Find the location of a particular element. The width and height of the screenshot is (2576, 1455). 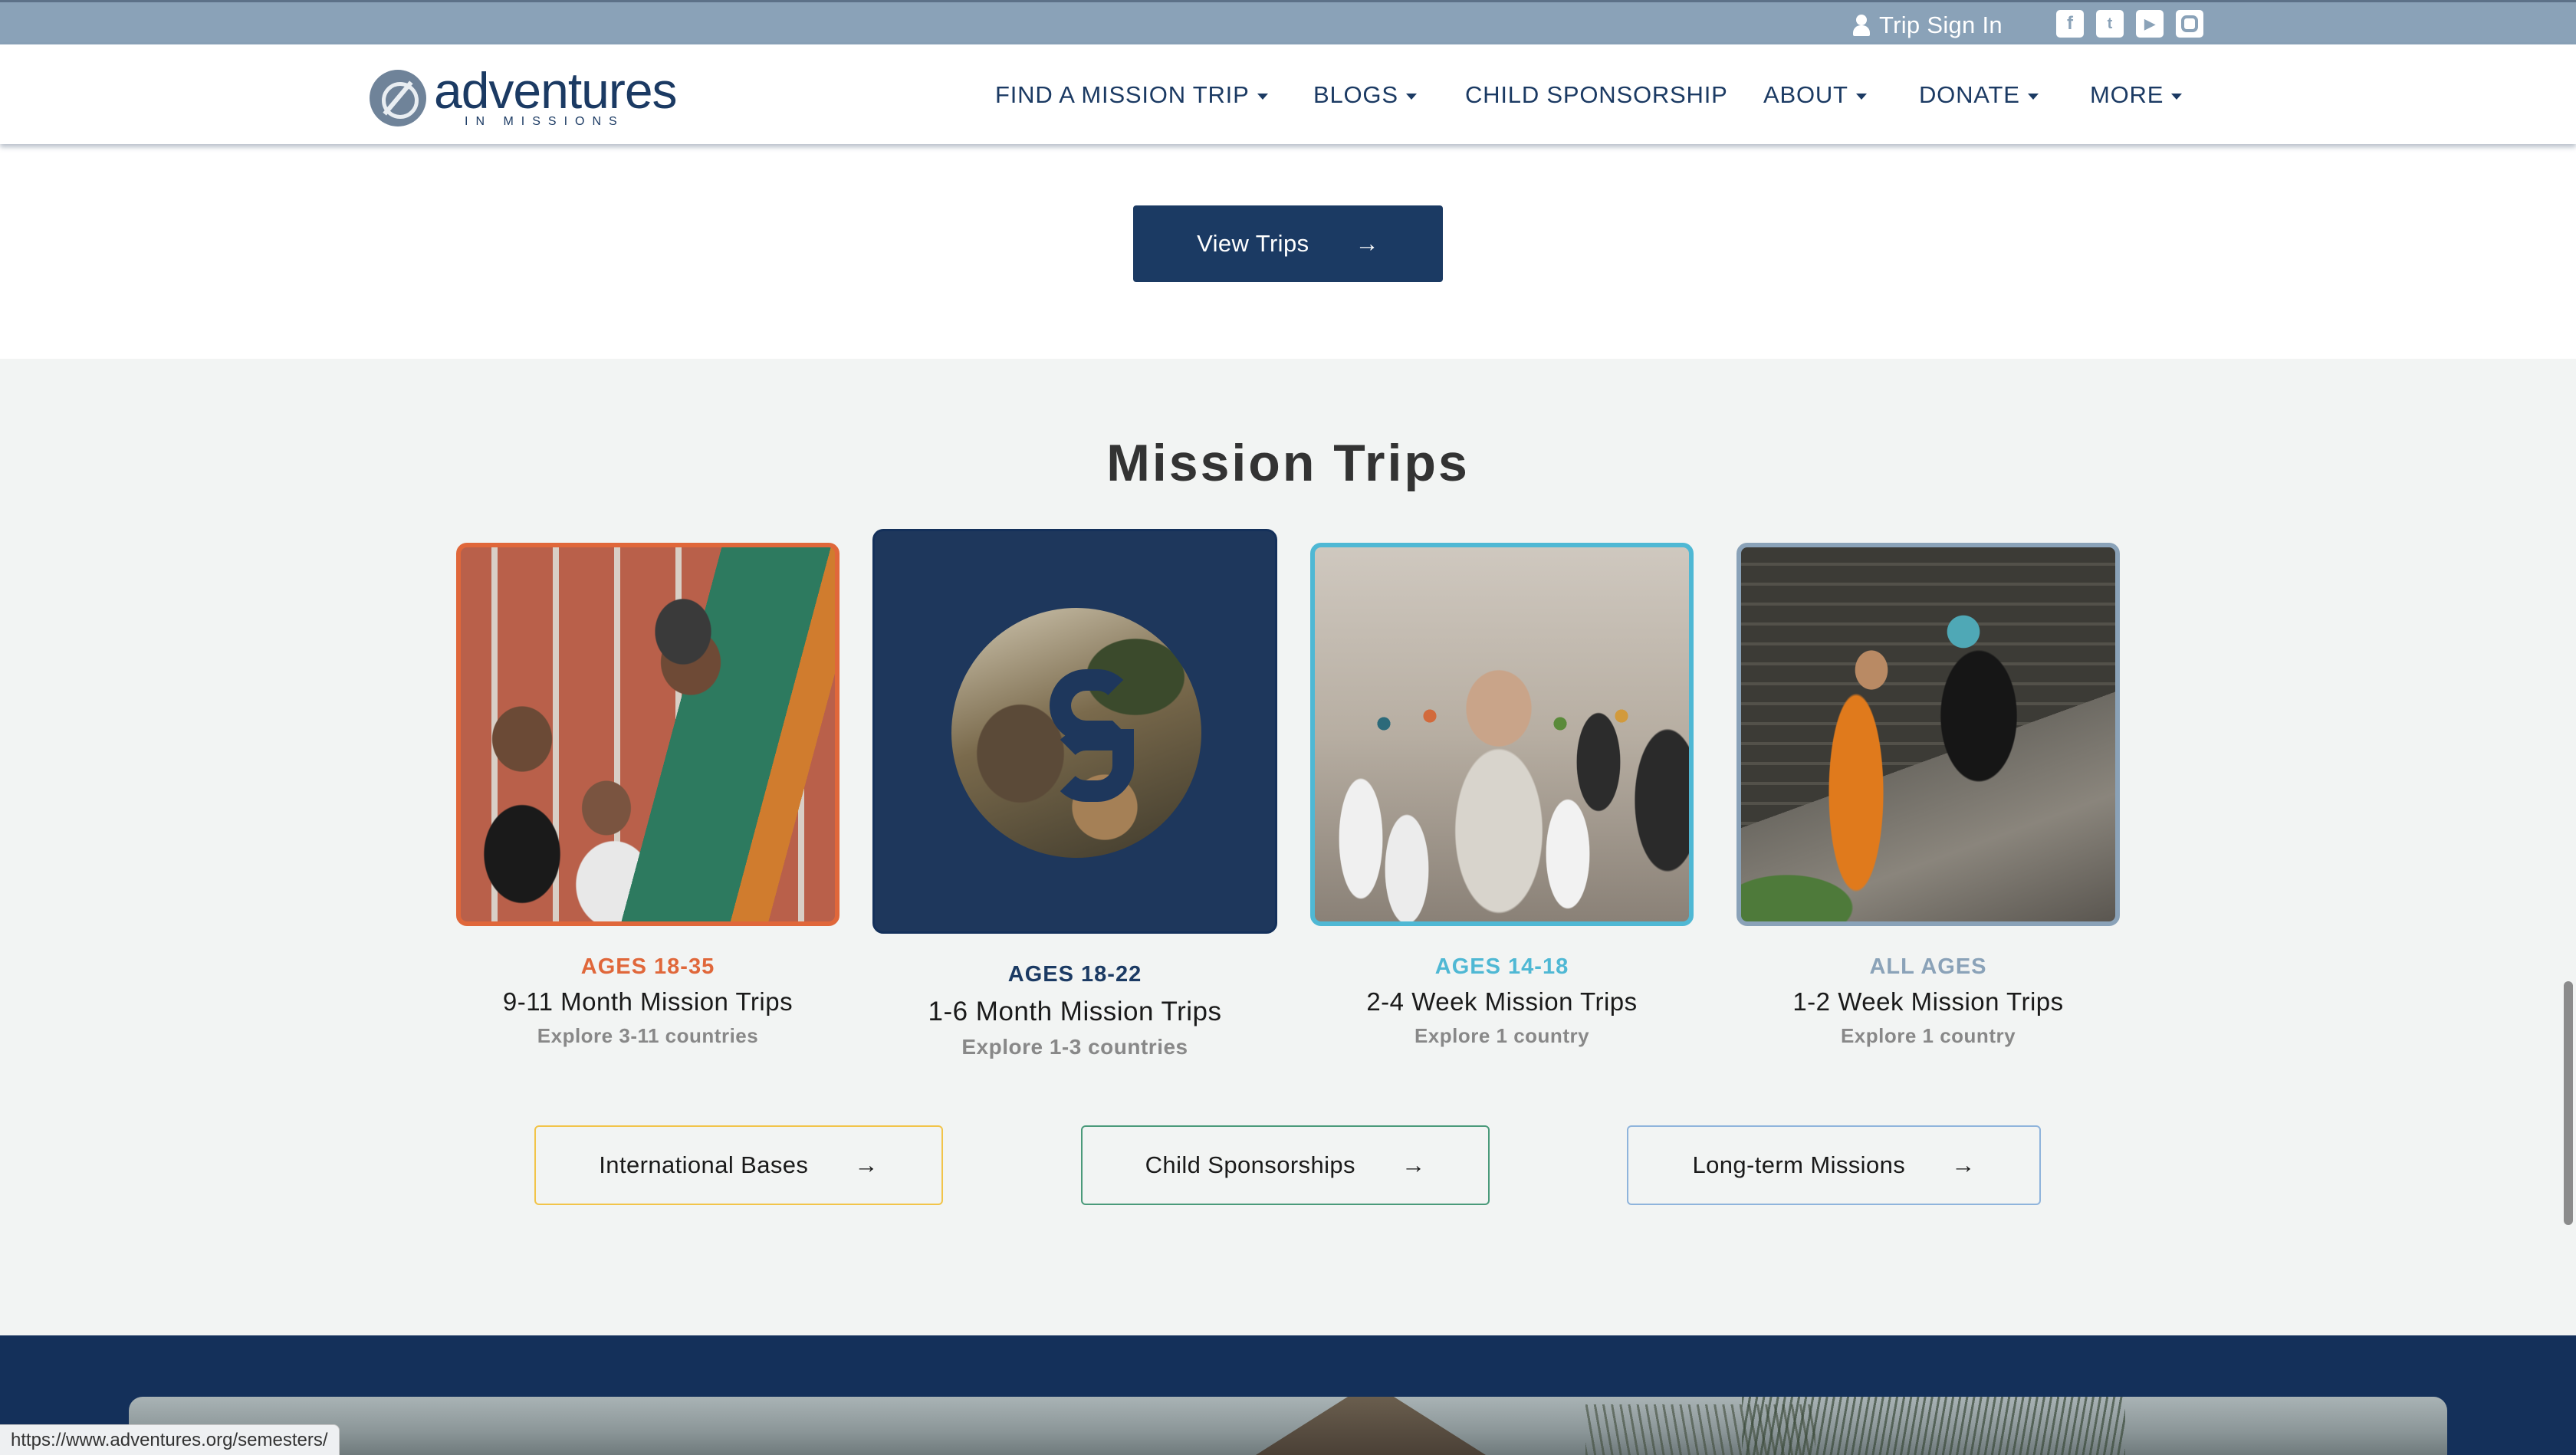

nav-find-a-mission-trip: FIND A MISSION TRIP is located at coordinates (1131, 95).